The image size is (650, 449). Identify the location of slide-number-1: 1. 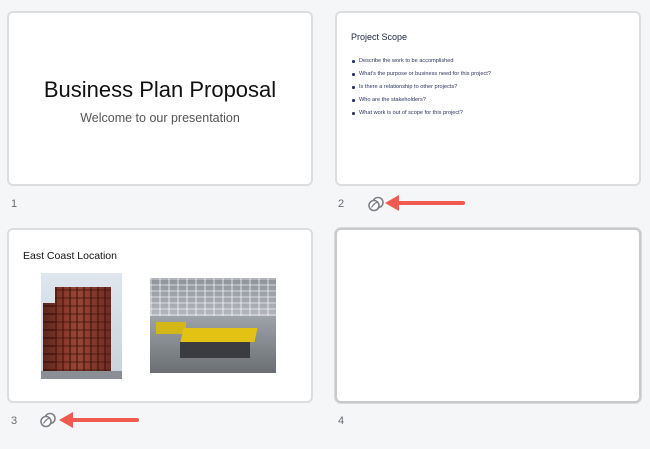
(14, 204).